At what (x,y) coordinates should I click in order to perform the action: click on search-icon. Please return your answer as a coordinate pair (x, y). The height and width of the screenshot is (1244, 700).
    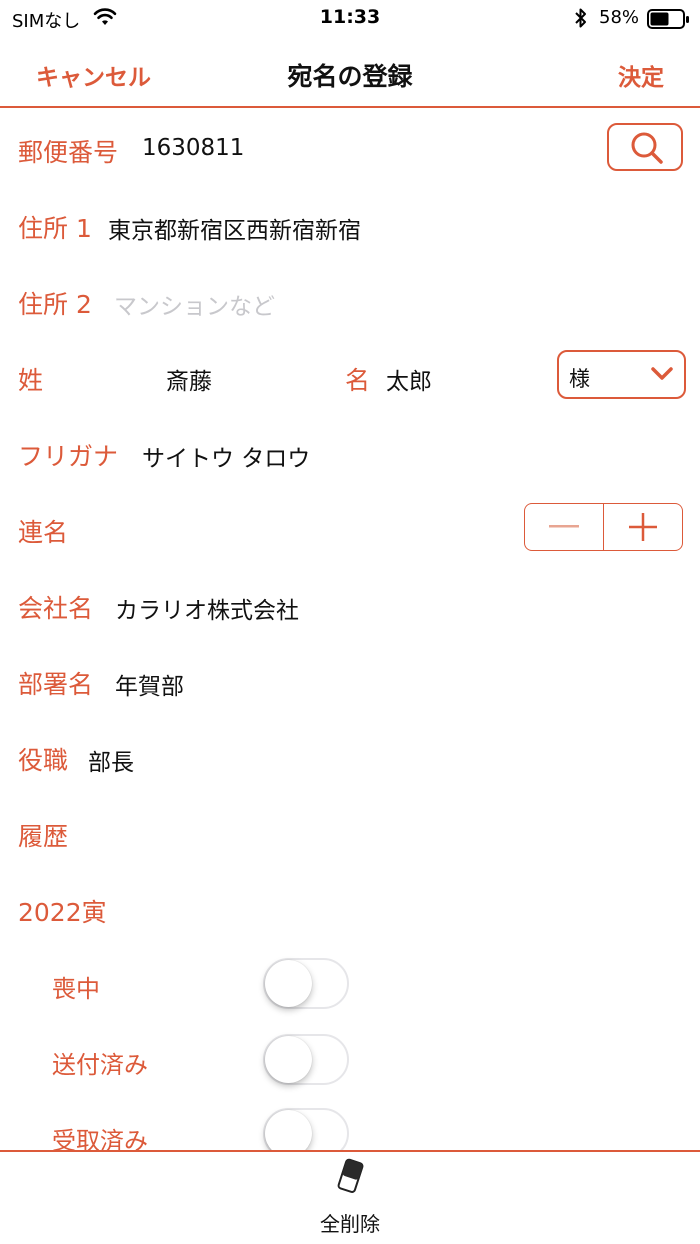
    Looking at the image, I should click on (647, 148).